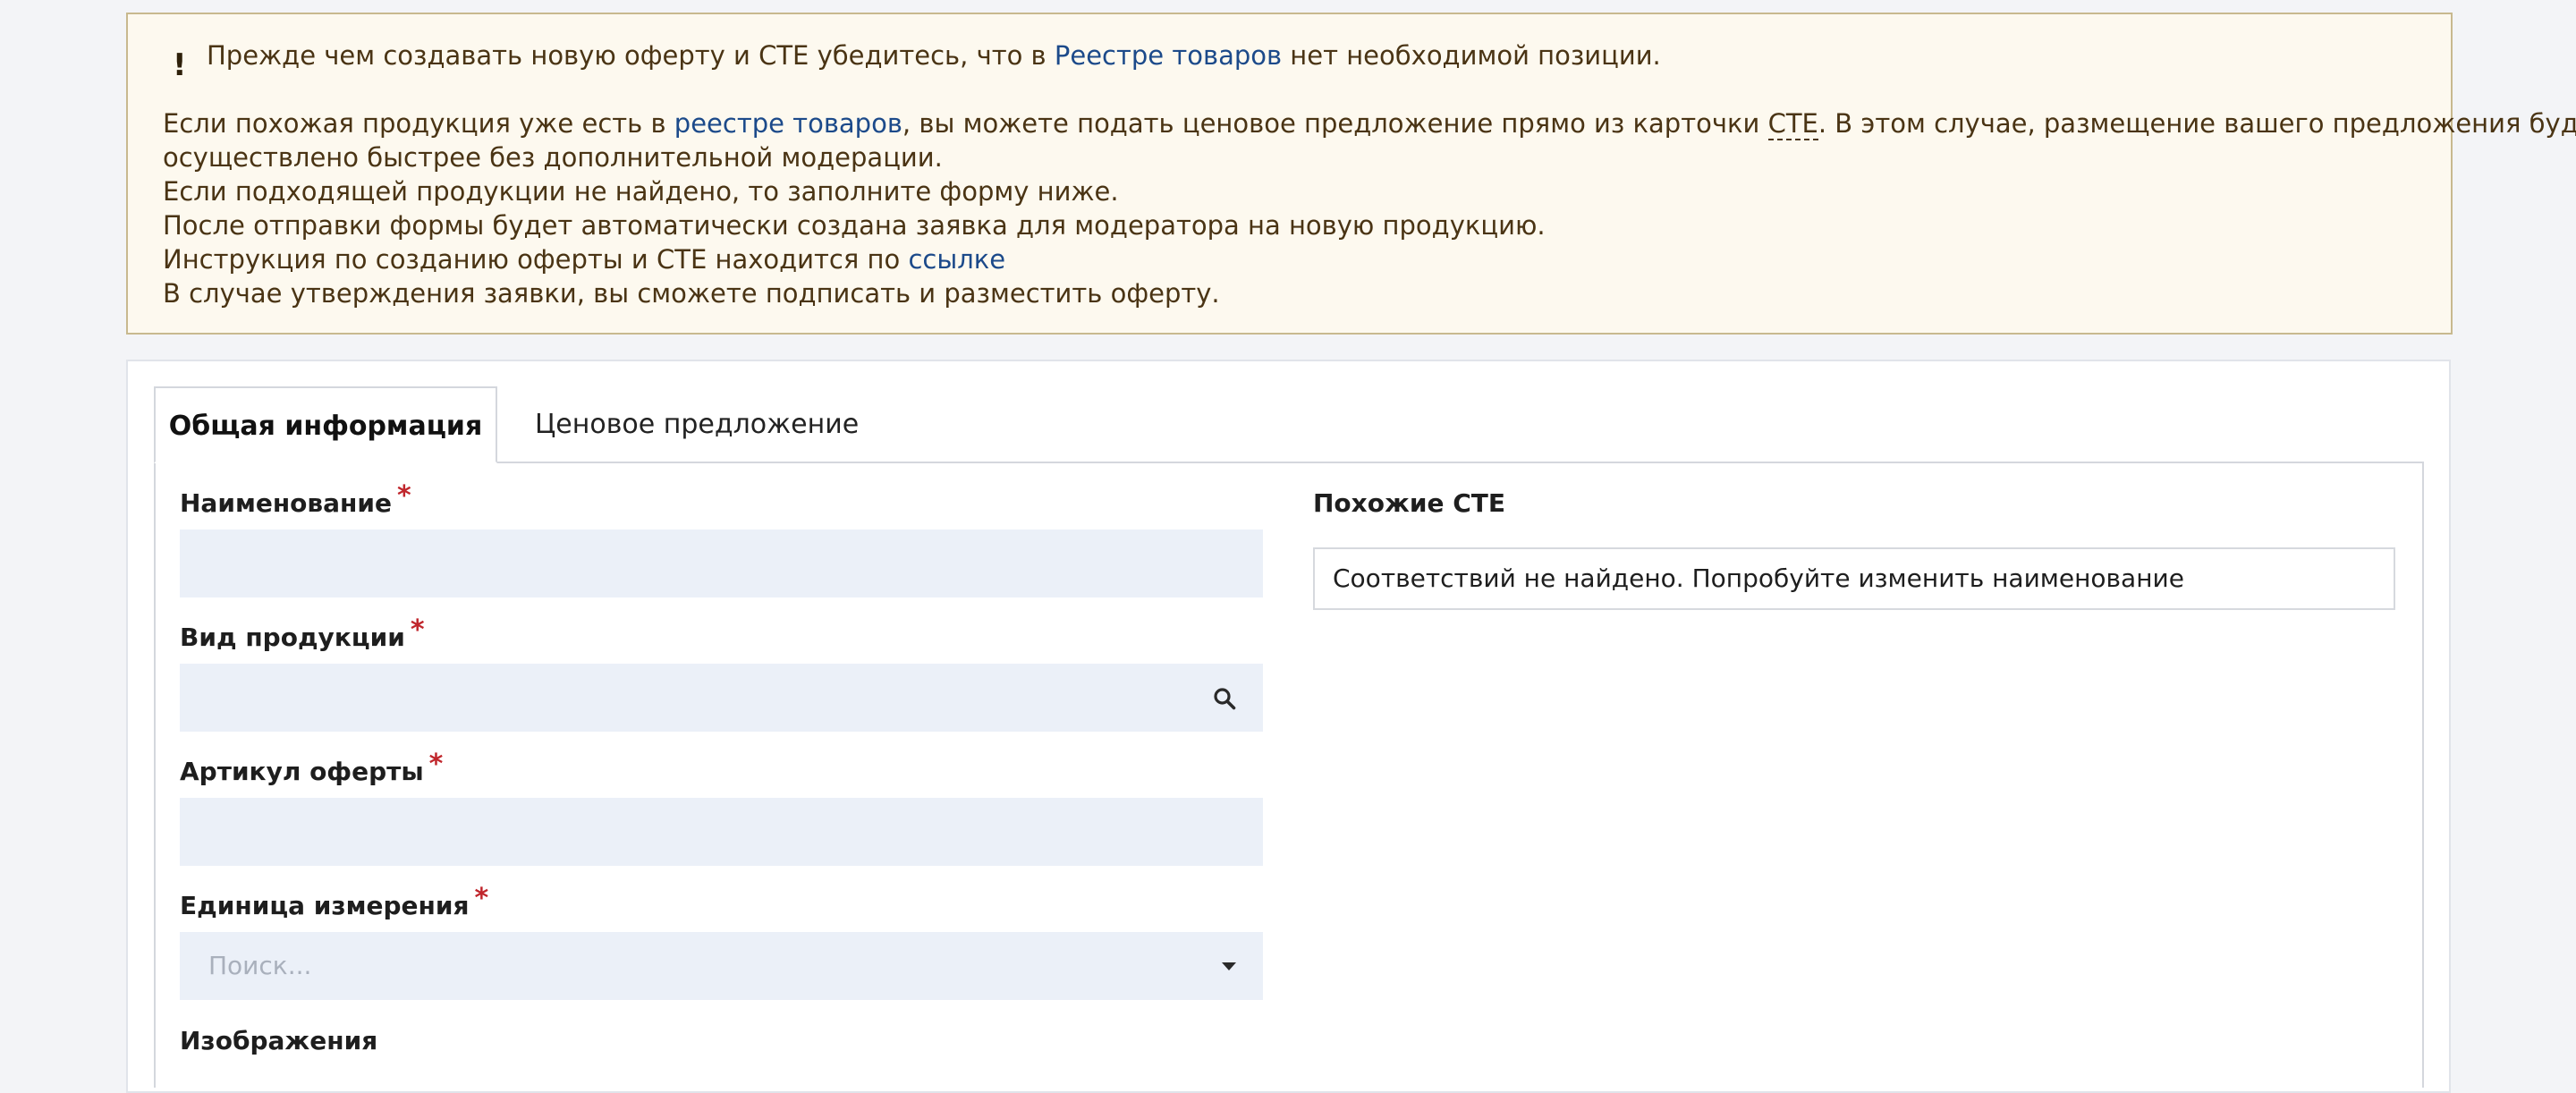 This screenshot has width=2576, height=1093. Describe the element at coordinates (1409, 503) in the screenshot. I see `similar-ste-title: Похожие СТЕ` at that location.